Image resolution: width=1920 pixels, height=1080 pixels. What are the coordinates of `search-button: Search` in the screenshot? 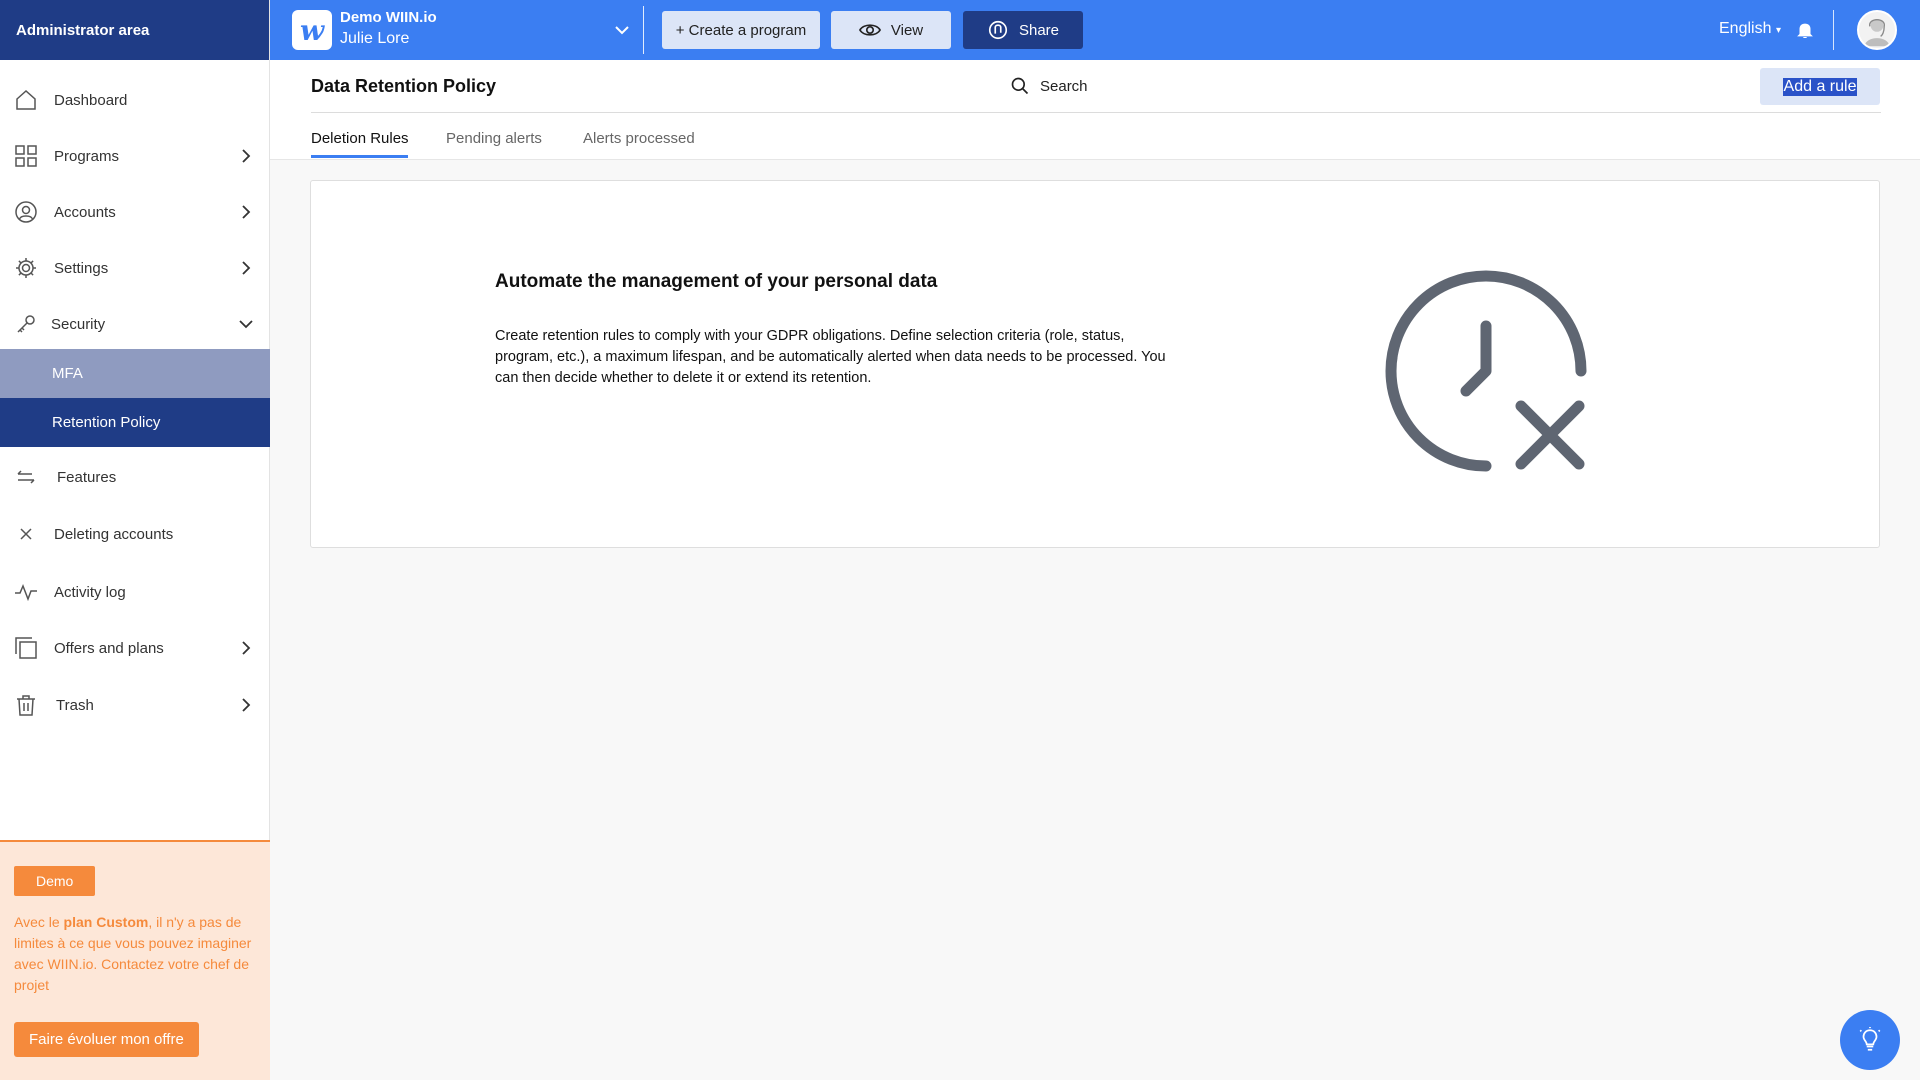 It's located at (1049, 86).